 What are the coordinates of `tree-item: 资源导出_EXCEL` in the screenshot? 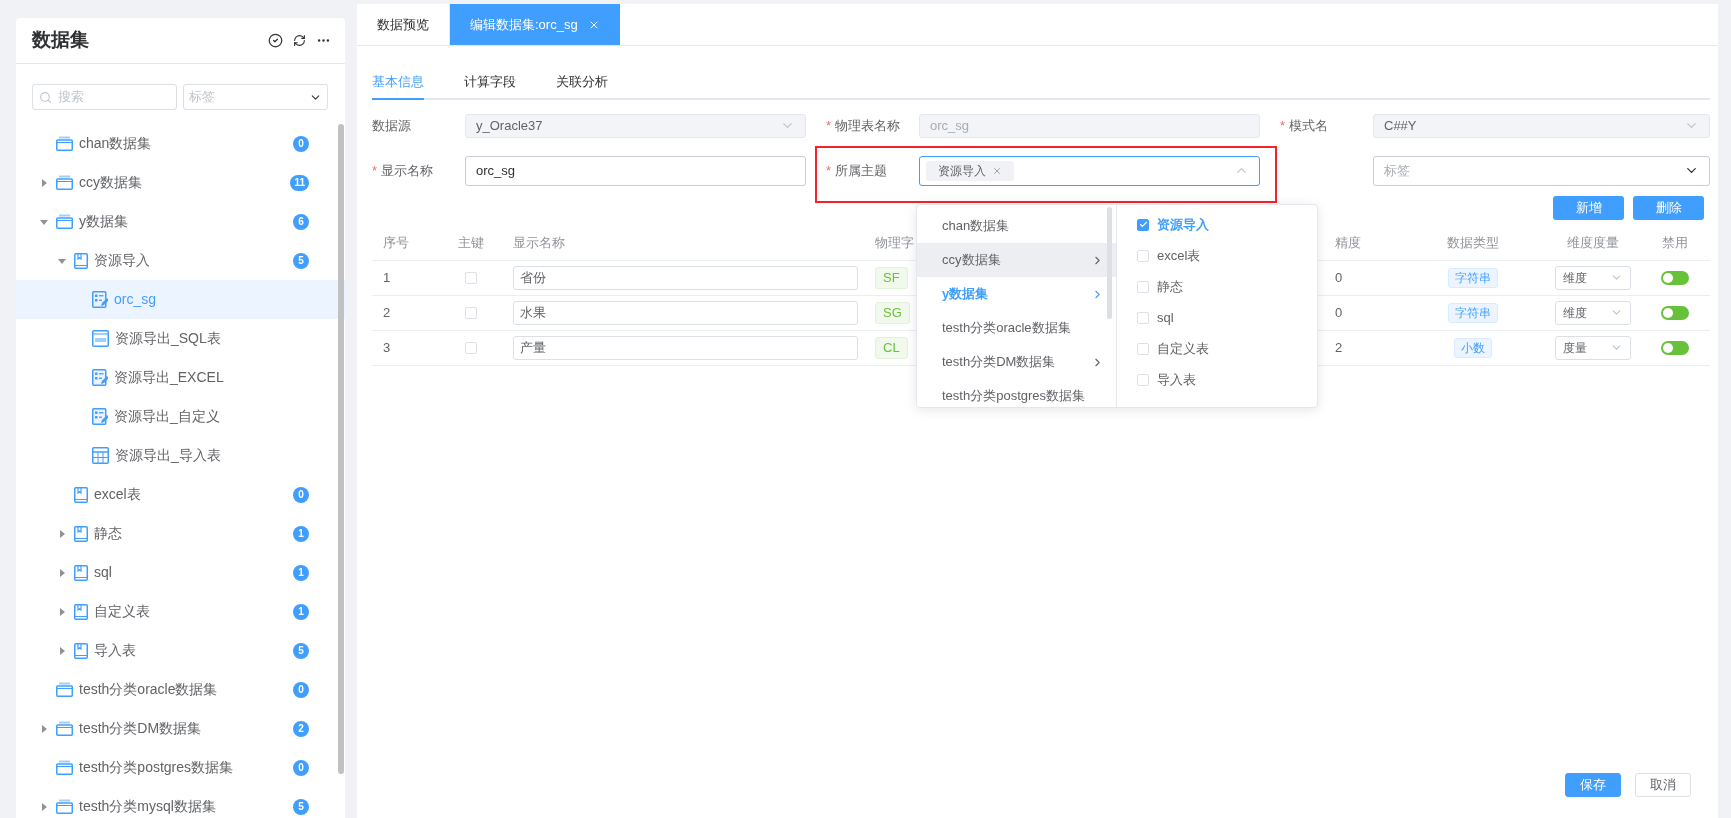 It's located at (180, 377).